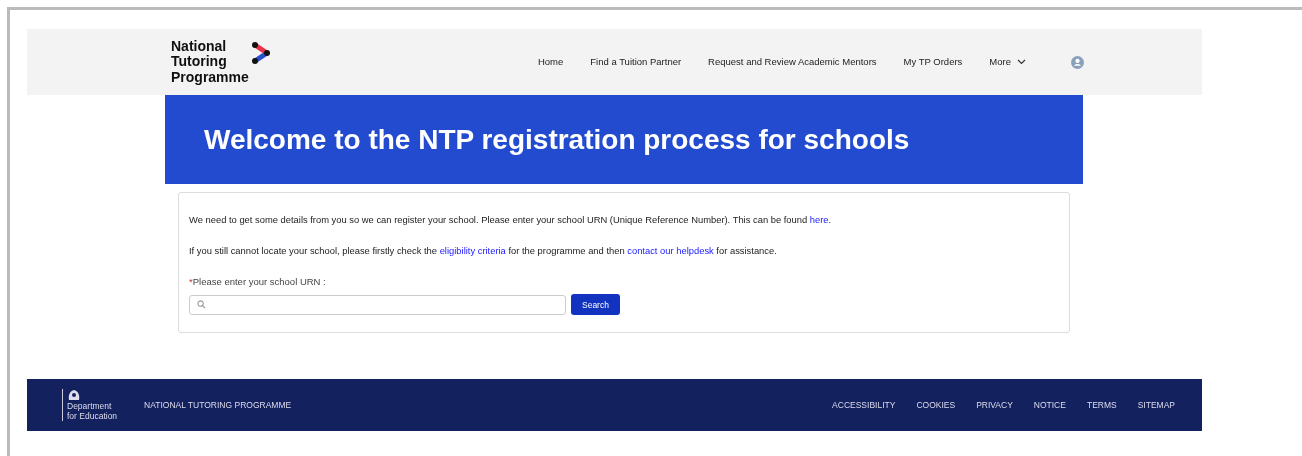  Describe the element at coordinates (377, 304) in the screenshot. I see `urn-search-field` at that location.